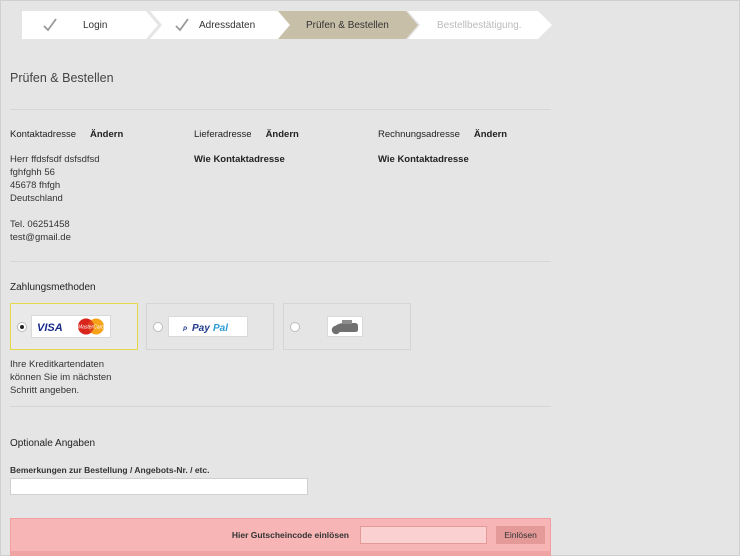 The height and width of the screenshot is (556, 740). Describe the element at coordinates (36, 198) in the screenshot. I see `address-line: Deutschland` at that location.